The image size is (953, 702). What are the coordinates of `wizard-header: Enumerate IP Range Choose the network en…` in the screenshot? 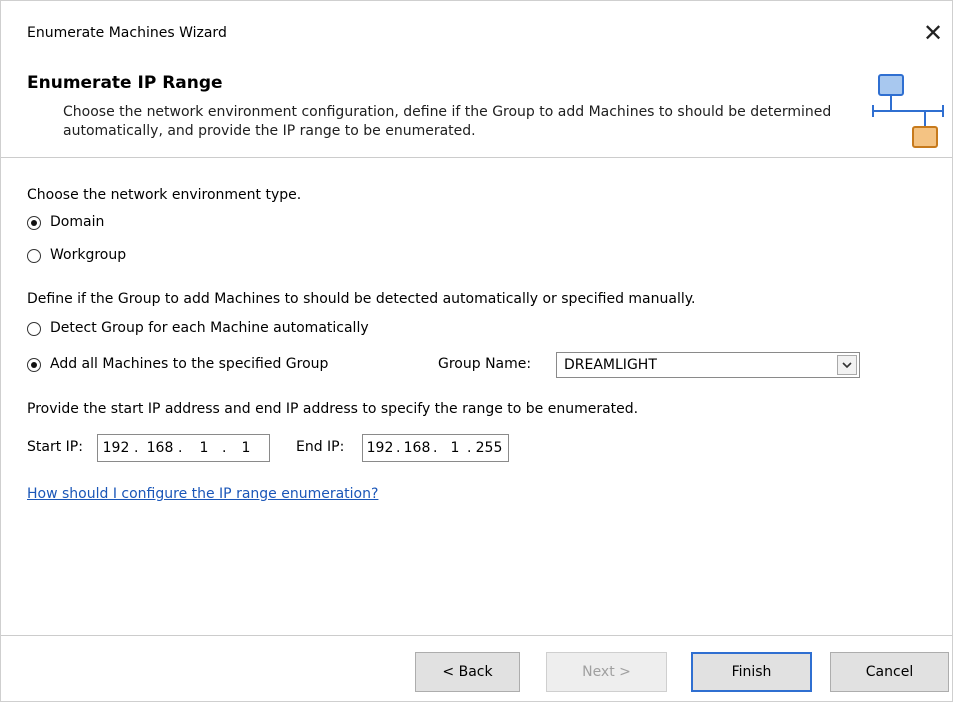 It's located at (476, 109).